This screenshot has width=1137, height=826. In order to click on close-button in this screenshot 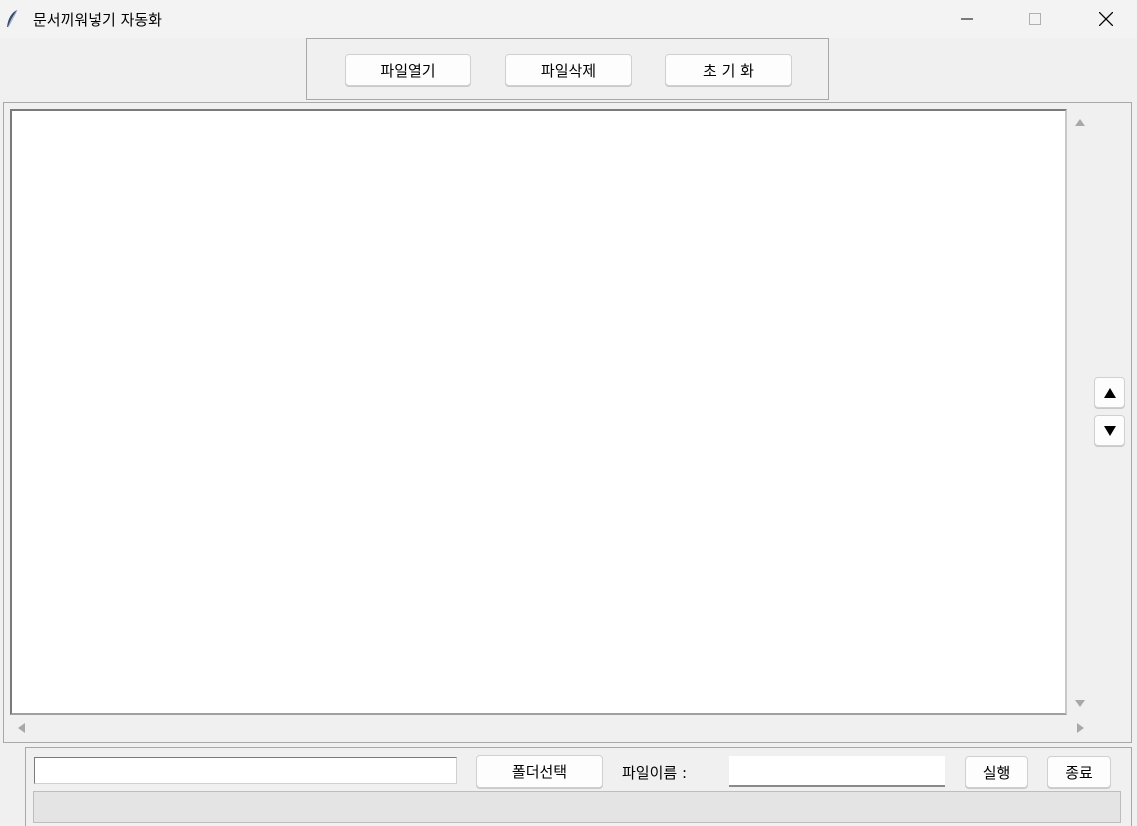, I will do `click(1106, 19)`.